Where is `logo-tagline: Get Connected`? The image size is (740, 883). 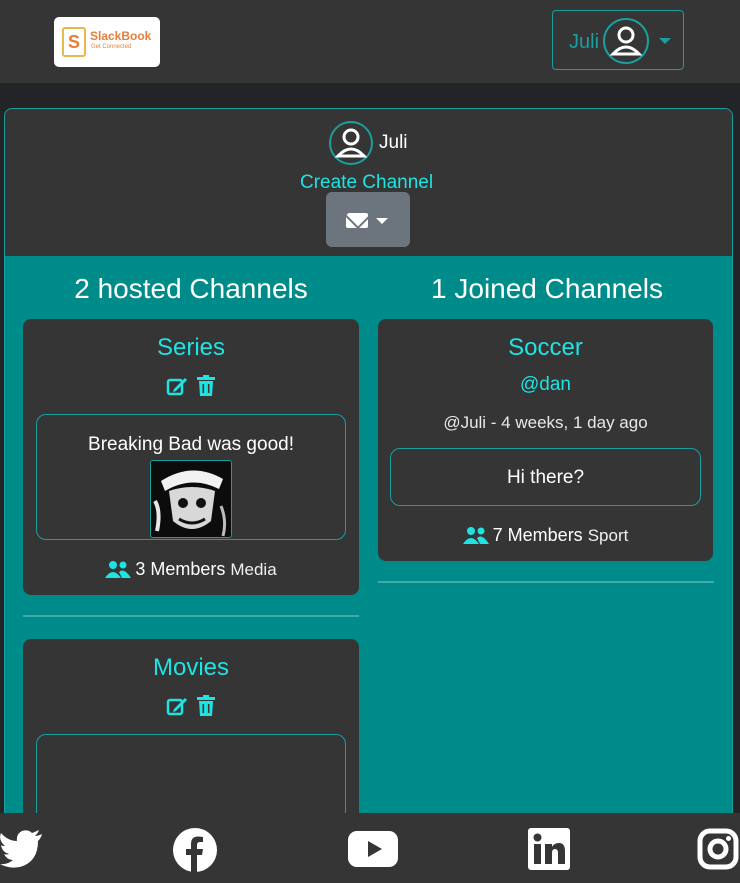
logo-tagline: Get Connected is located at coordinates (111, 47).